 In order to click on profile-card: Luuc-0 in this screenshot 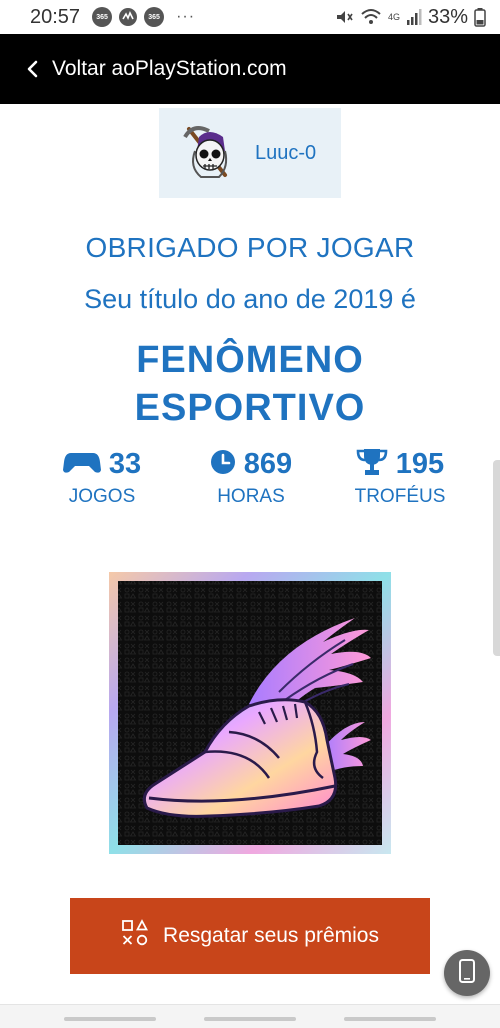, I will do `click(250, 153)`.